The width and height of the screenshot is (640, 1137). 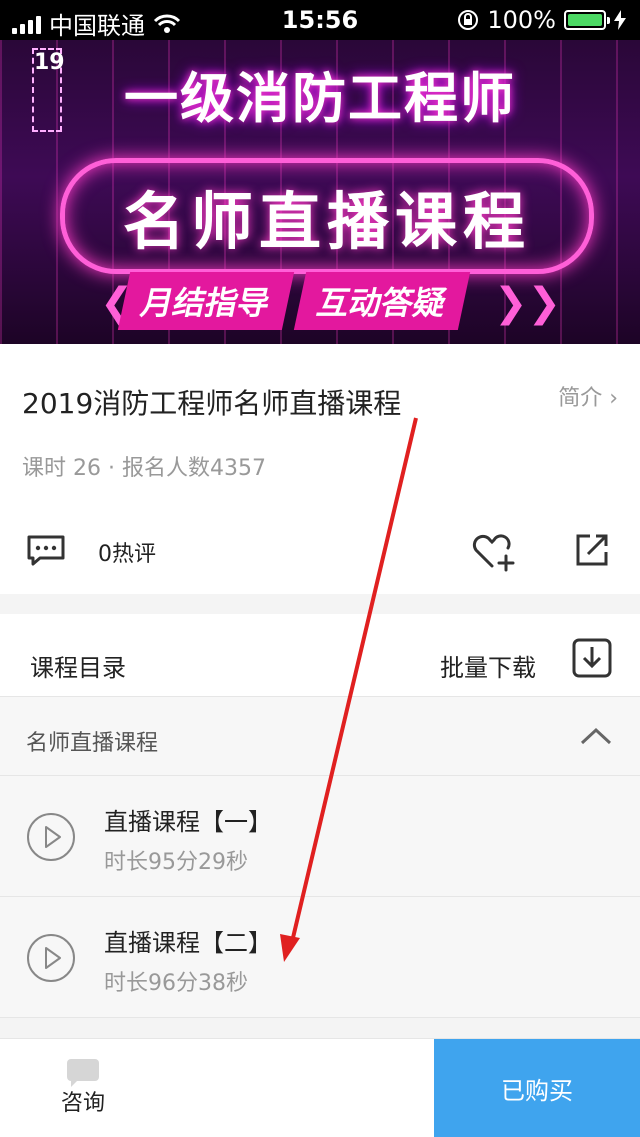 I want to click on favorite-add-icon, so click(x=493, y=552).